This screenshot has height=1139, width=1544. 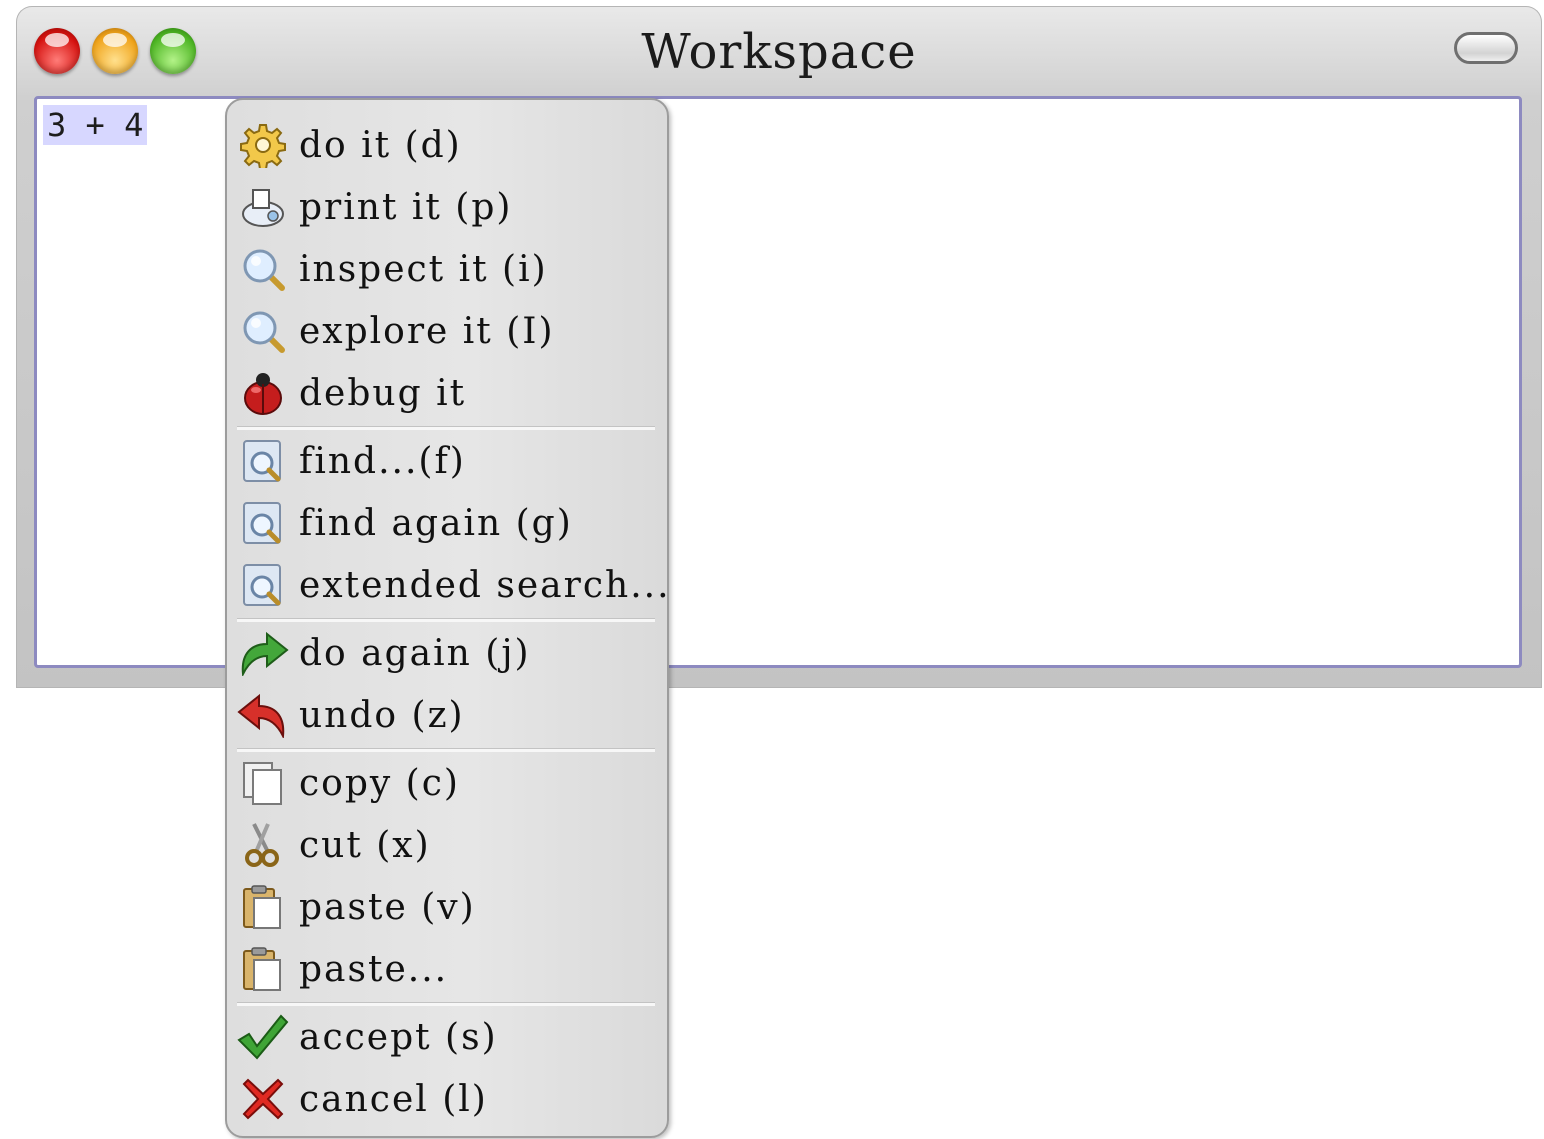 I want to click on menu-item-label: do again (j), so click(x=415, y=653).